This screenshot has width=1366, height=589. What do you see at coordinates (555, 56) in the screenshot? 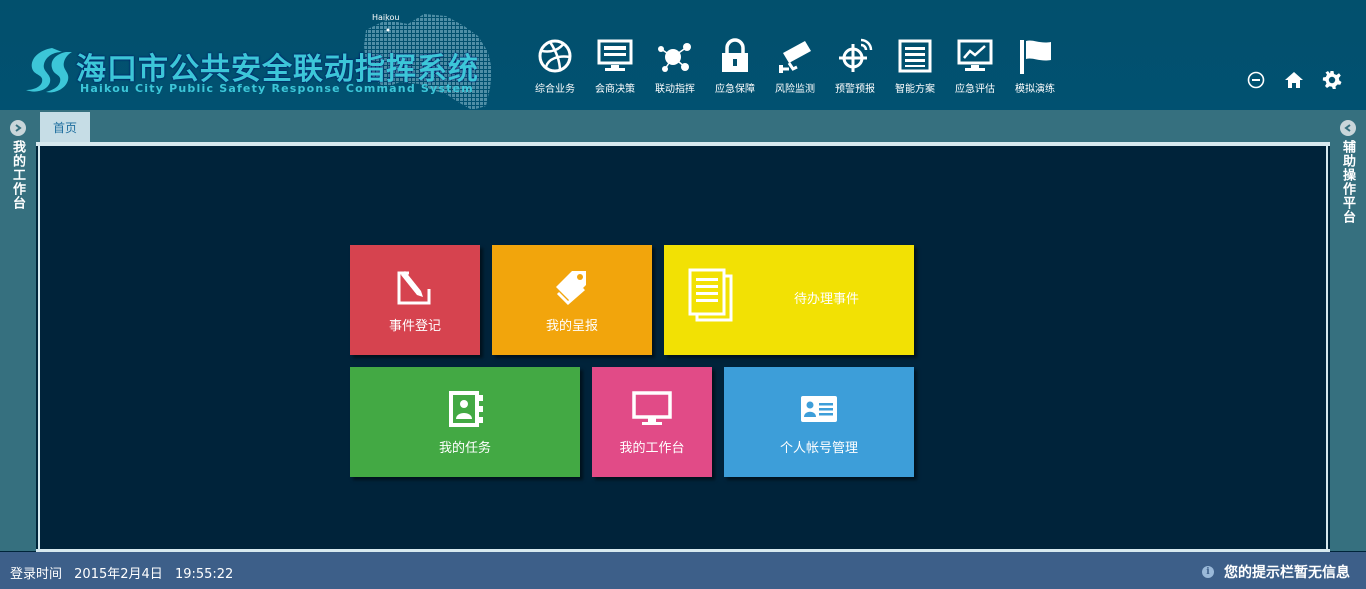
I see `basketball-icon` at bounding box center [555, 56].